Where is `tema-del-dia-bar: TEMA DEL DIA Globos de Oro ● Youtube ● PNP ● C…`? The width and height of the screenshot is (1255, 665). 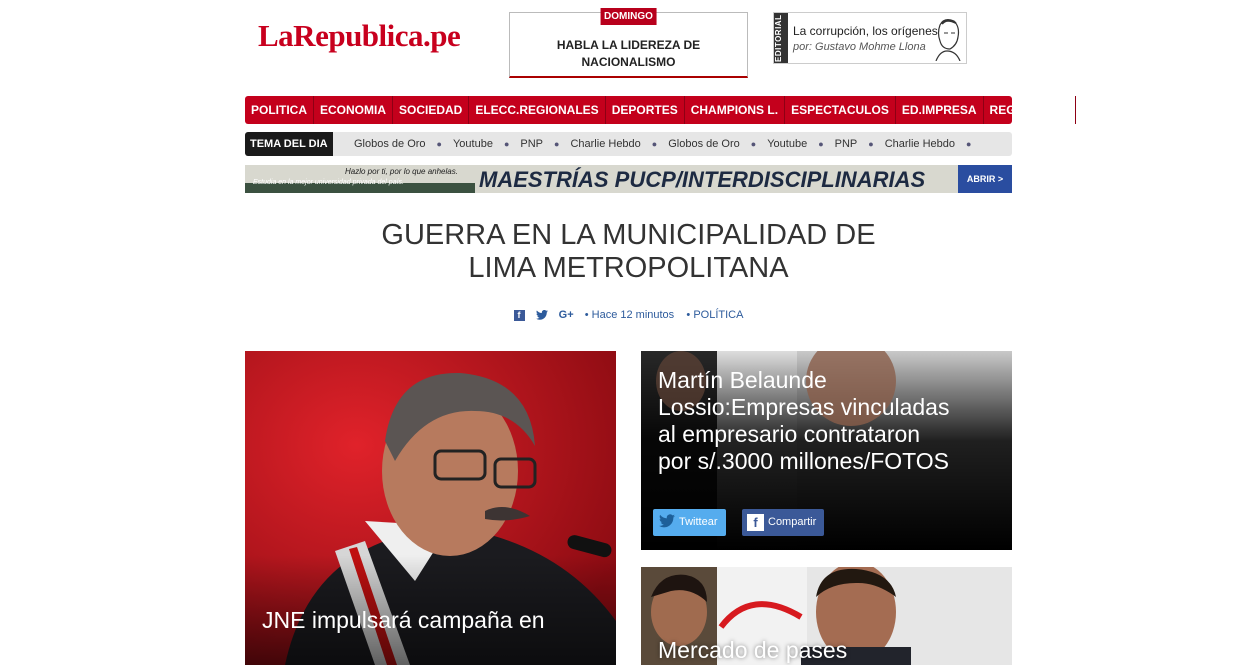
tema-del-dia-bar: TEMA DEL DIA Globos de Oro ● Youtube ● PNP ● C… is located at coordinates (628, 144).